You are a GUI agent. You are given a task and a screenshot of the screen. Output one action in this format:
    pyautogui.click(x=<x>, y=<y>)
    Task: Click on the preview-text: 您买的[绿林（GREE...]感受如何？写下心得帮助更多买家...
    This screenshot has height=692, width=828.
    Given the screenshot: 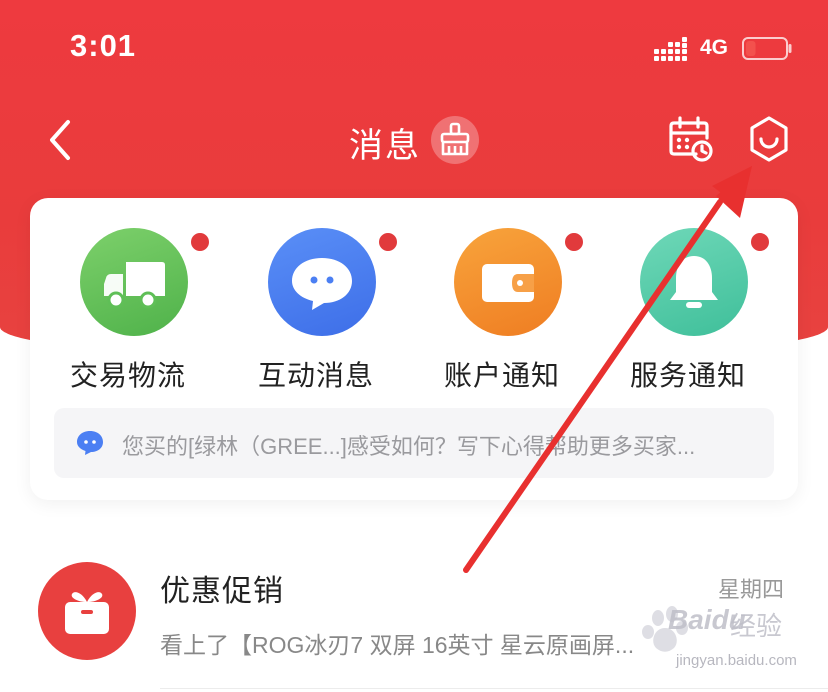 What is the action you would take?
    pyautogui.click(x=409, y=446)
    